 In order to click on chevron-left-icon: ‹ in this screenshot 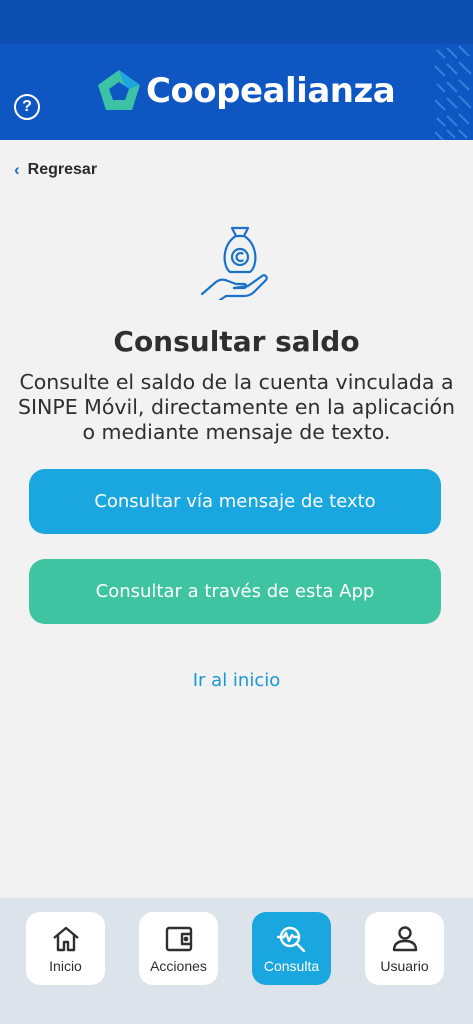, I will do `click(17, 169)`.